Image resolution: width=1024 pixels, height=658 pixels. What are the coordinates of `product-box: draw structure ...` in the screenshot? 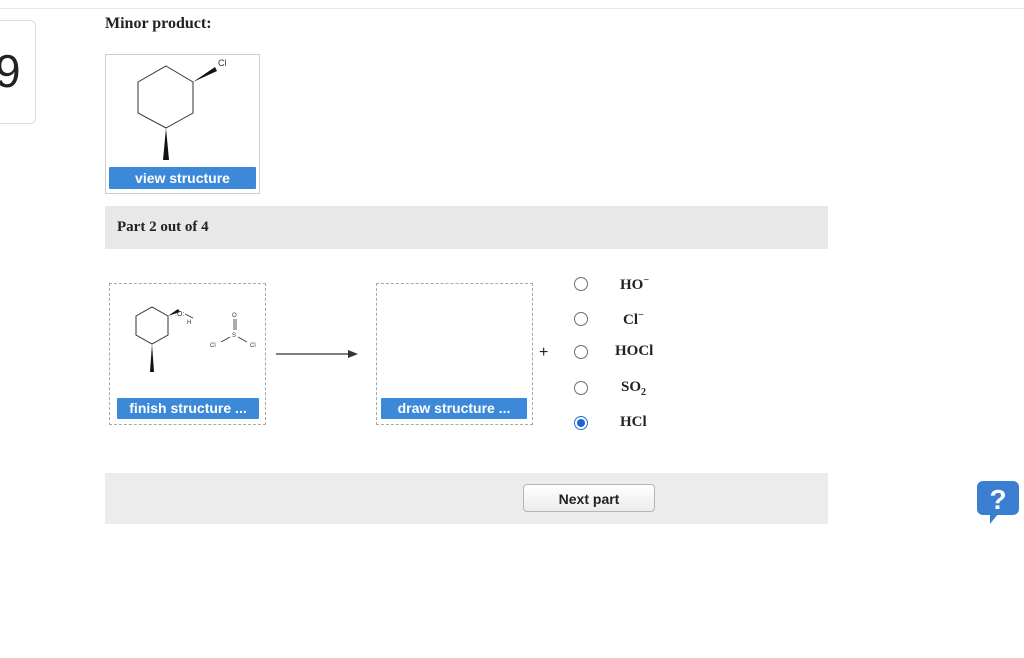 It's located at (454, 354).